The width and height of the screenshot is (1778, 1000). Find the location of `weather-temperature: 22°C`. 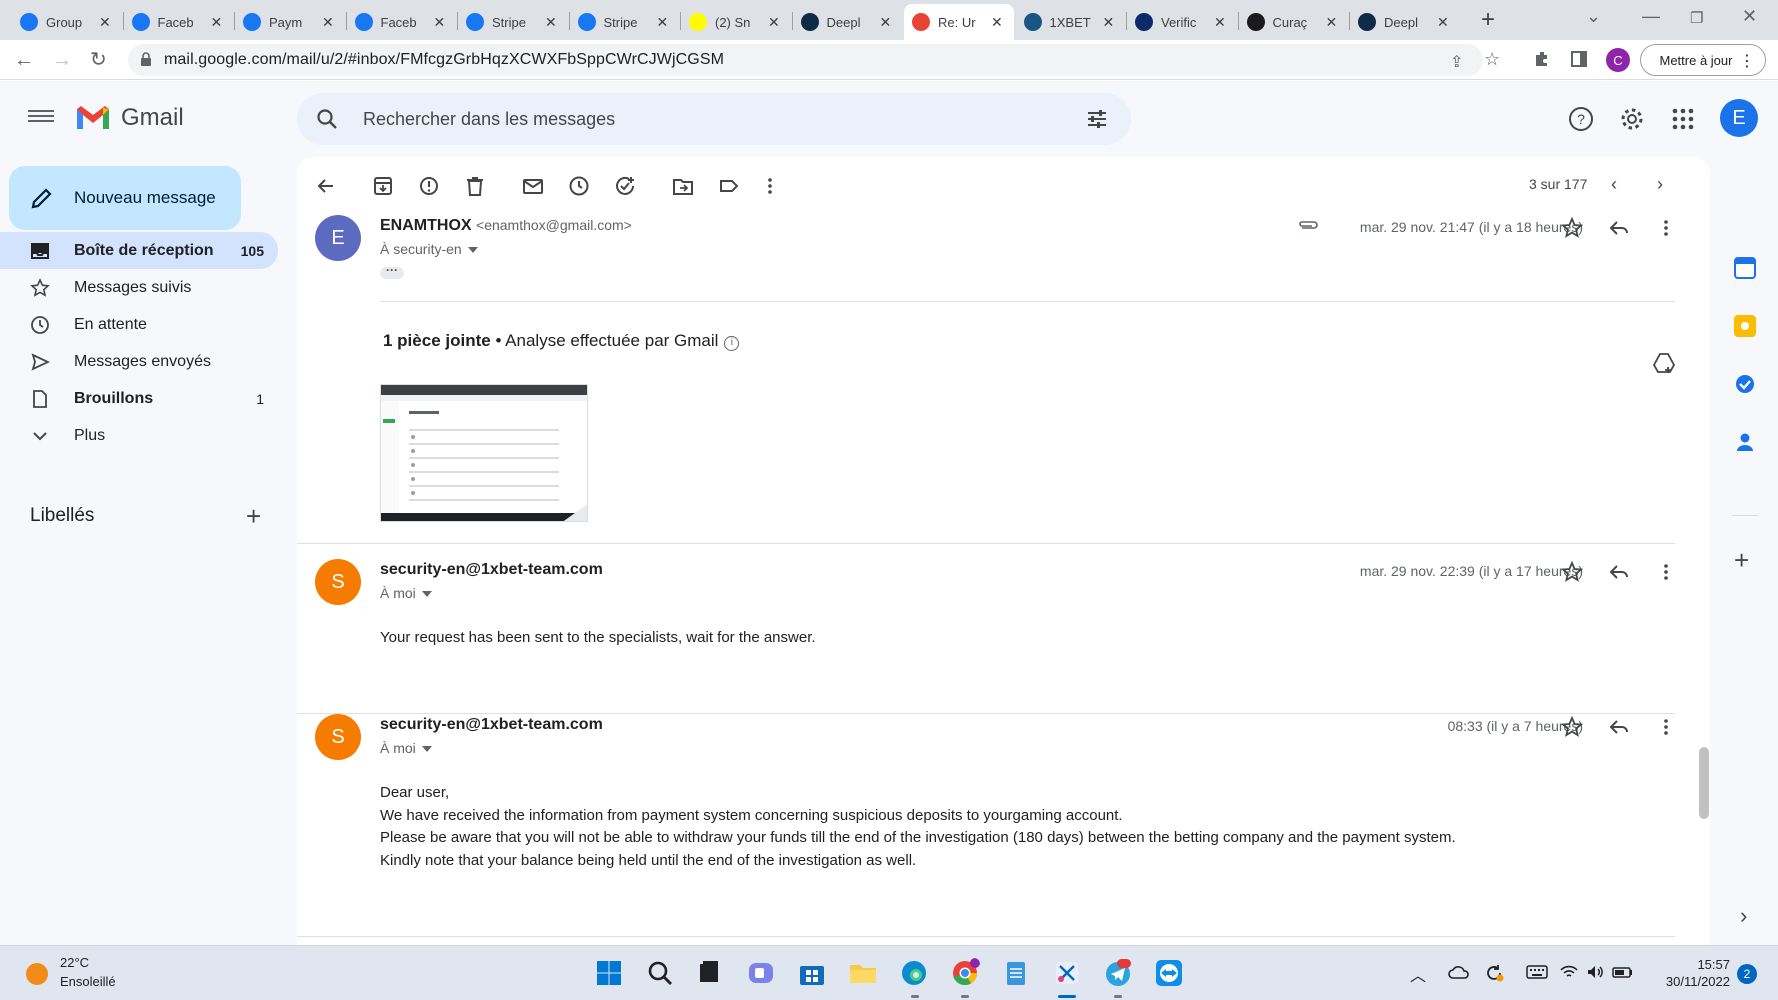

weather-temperature: 22°C is located at coordinates (74, 962).